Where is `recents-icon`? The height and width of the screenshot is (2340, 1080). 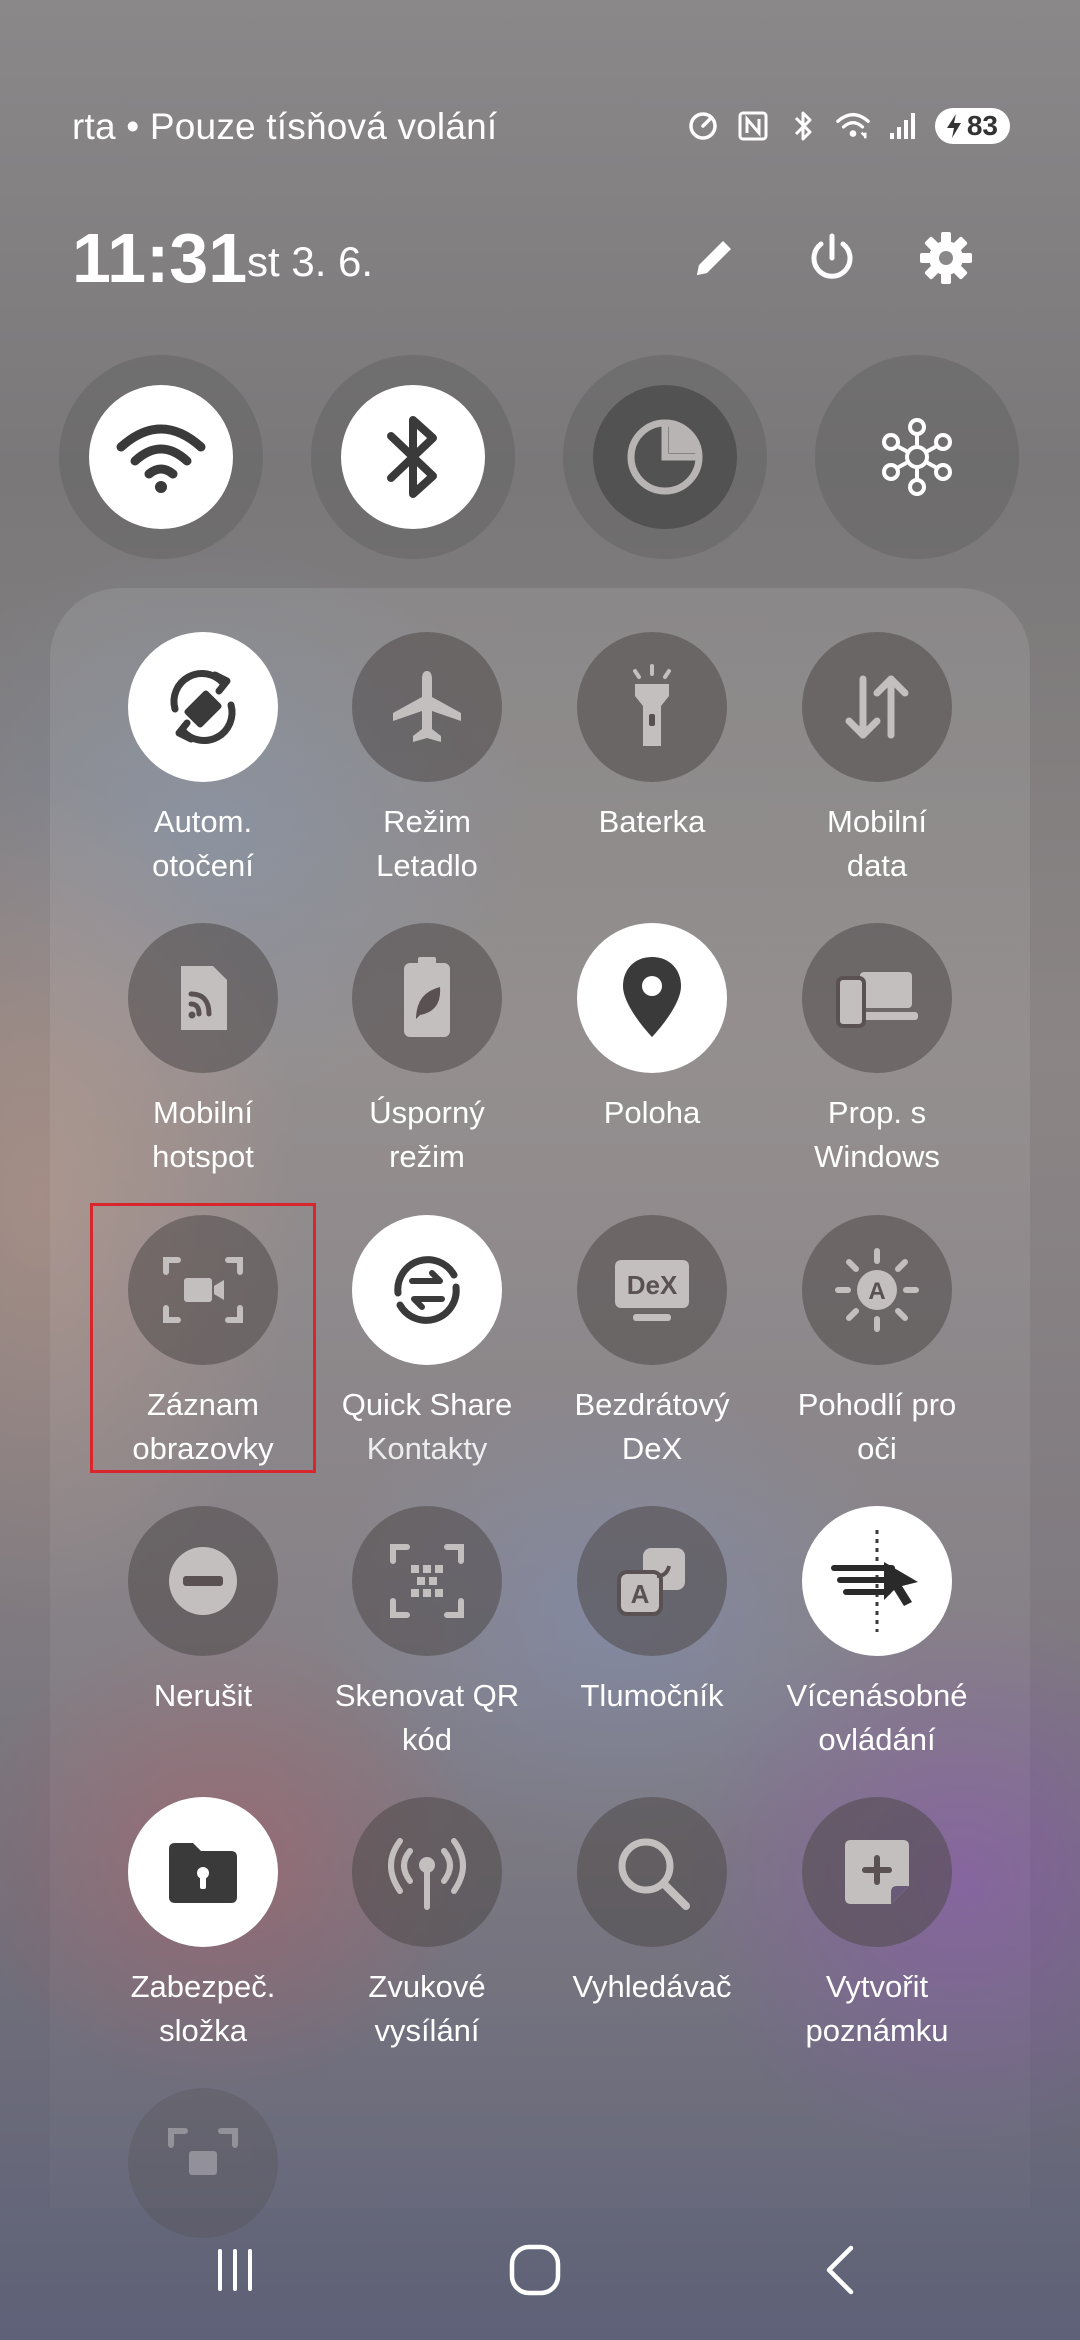
recents-icon is located at coordinates (235, 2270).